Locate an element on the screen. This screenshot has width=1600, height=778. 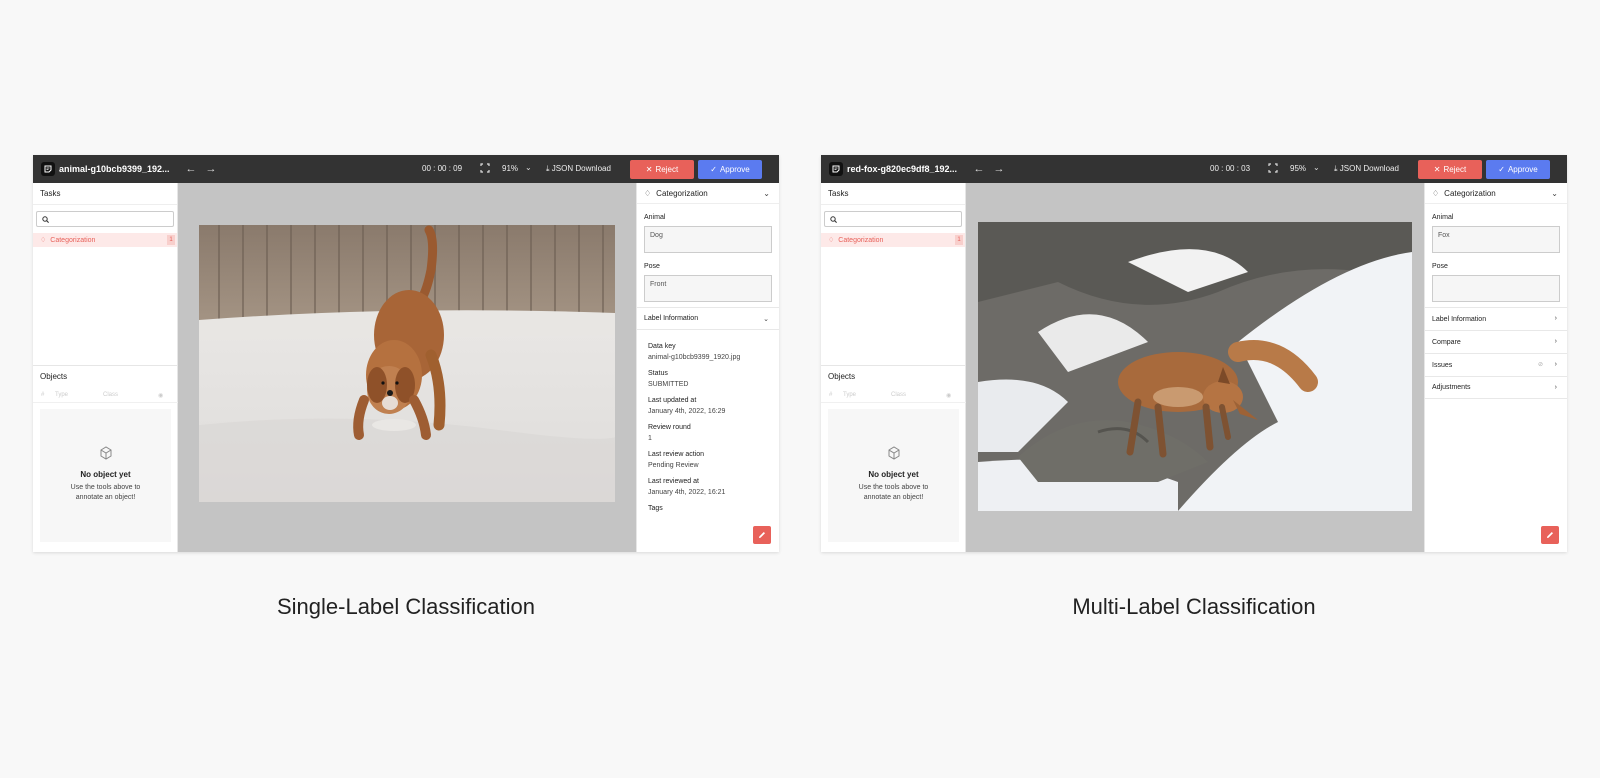
info-value: 1 is located at coordinates (650, 438).